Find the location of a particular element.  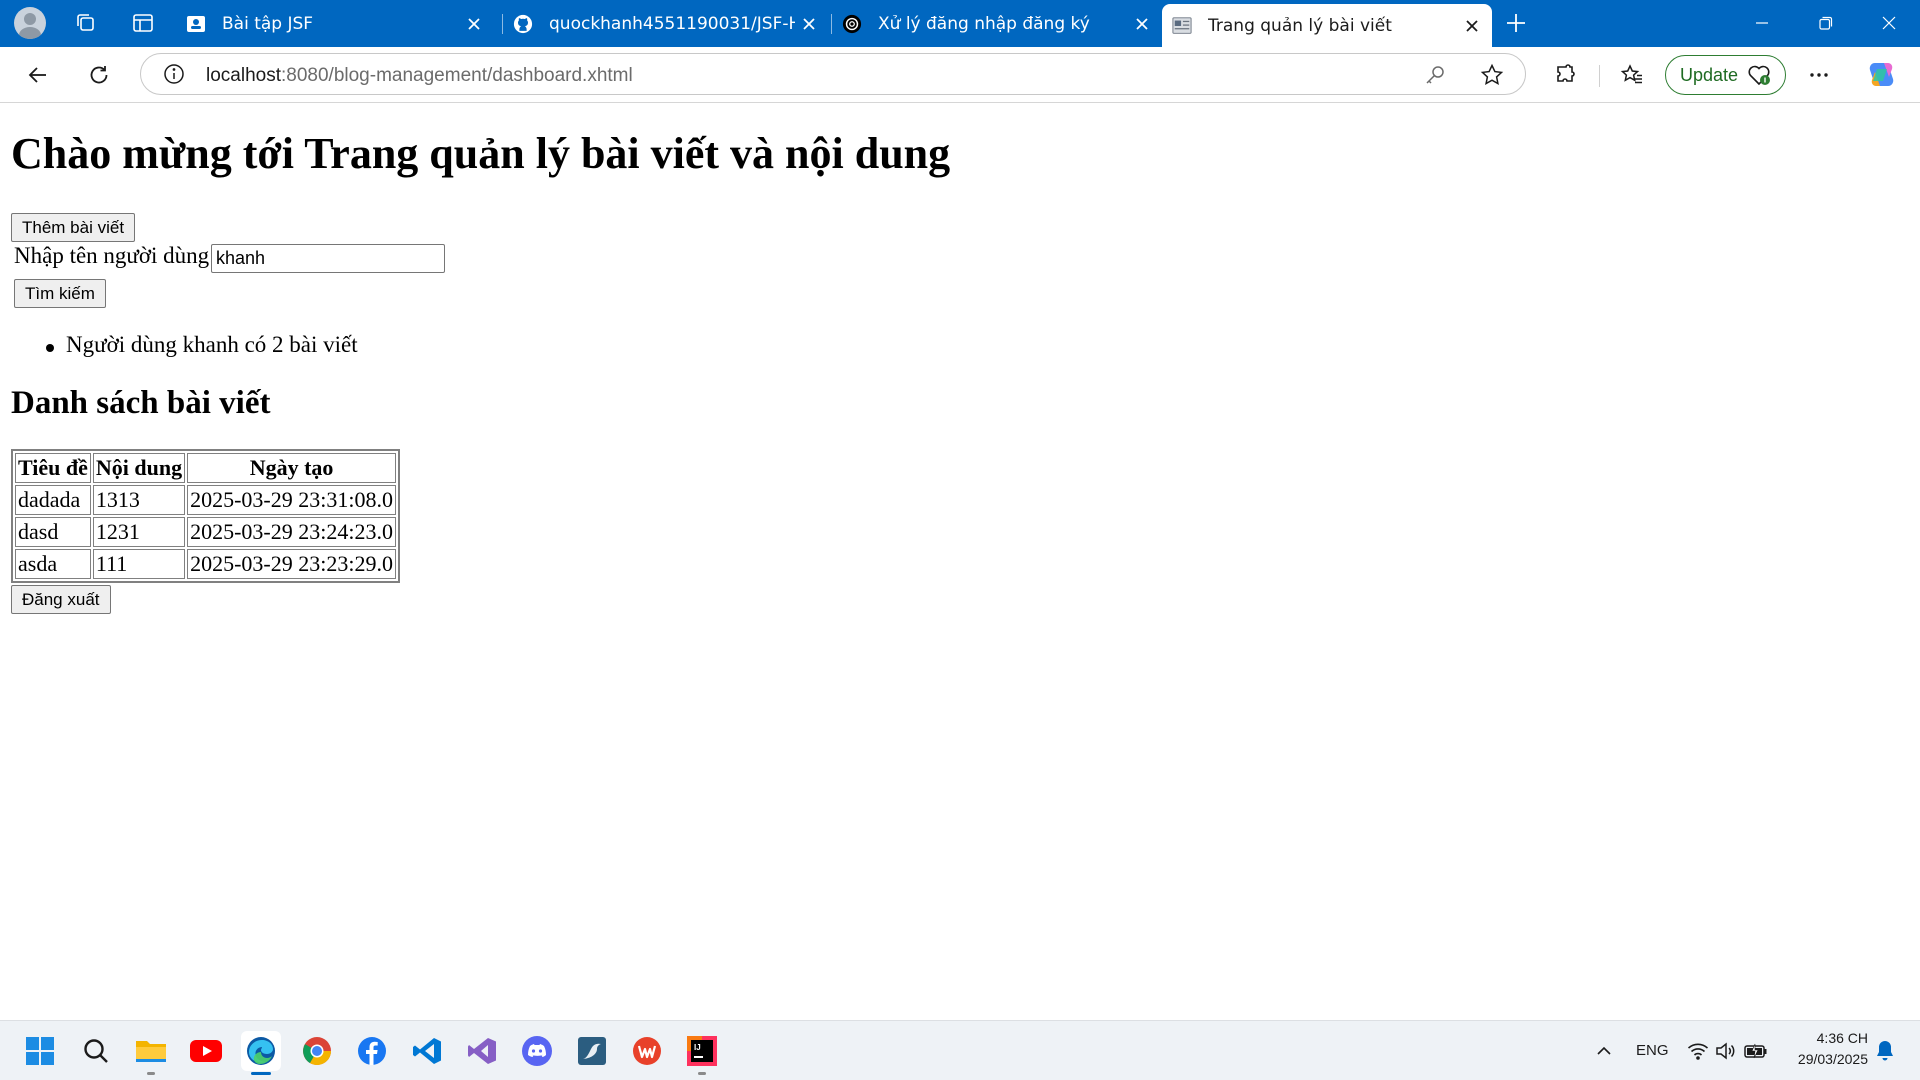

cell-title: dadada is located at coordinates (53, 500).